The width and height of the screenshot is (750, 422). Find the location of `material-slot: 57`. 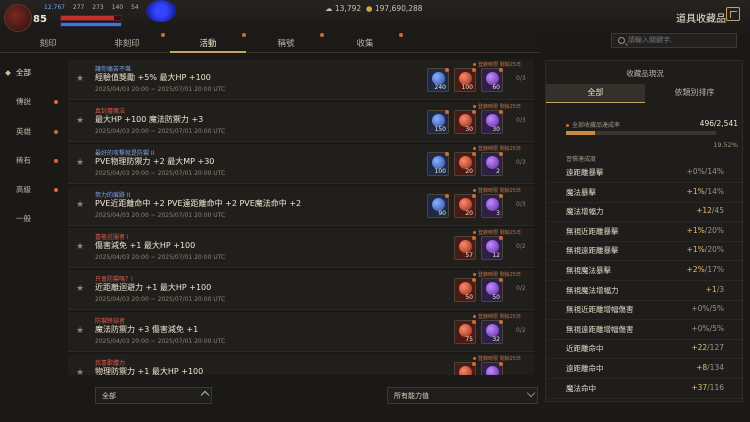

material-slot: 57 is located at coordinates (465, 248).